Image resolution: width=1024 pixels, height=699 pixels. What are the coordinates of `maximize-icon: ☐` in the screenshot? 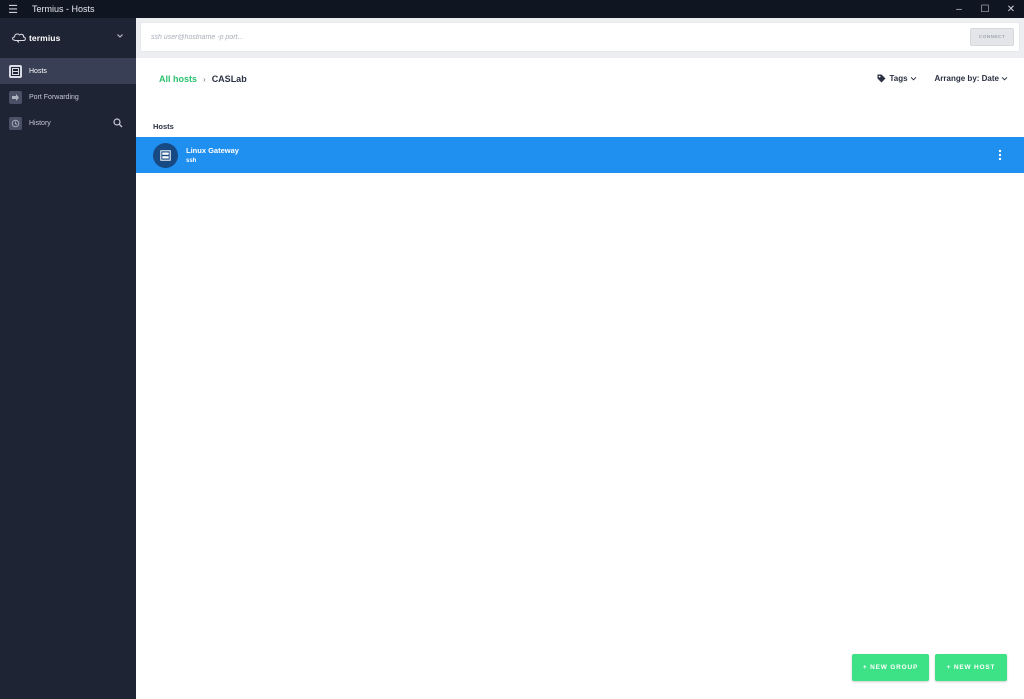 It's located at (985, 9).